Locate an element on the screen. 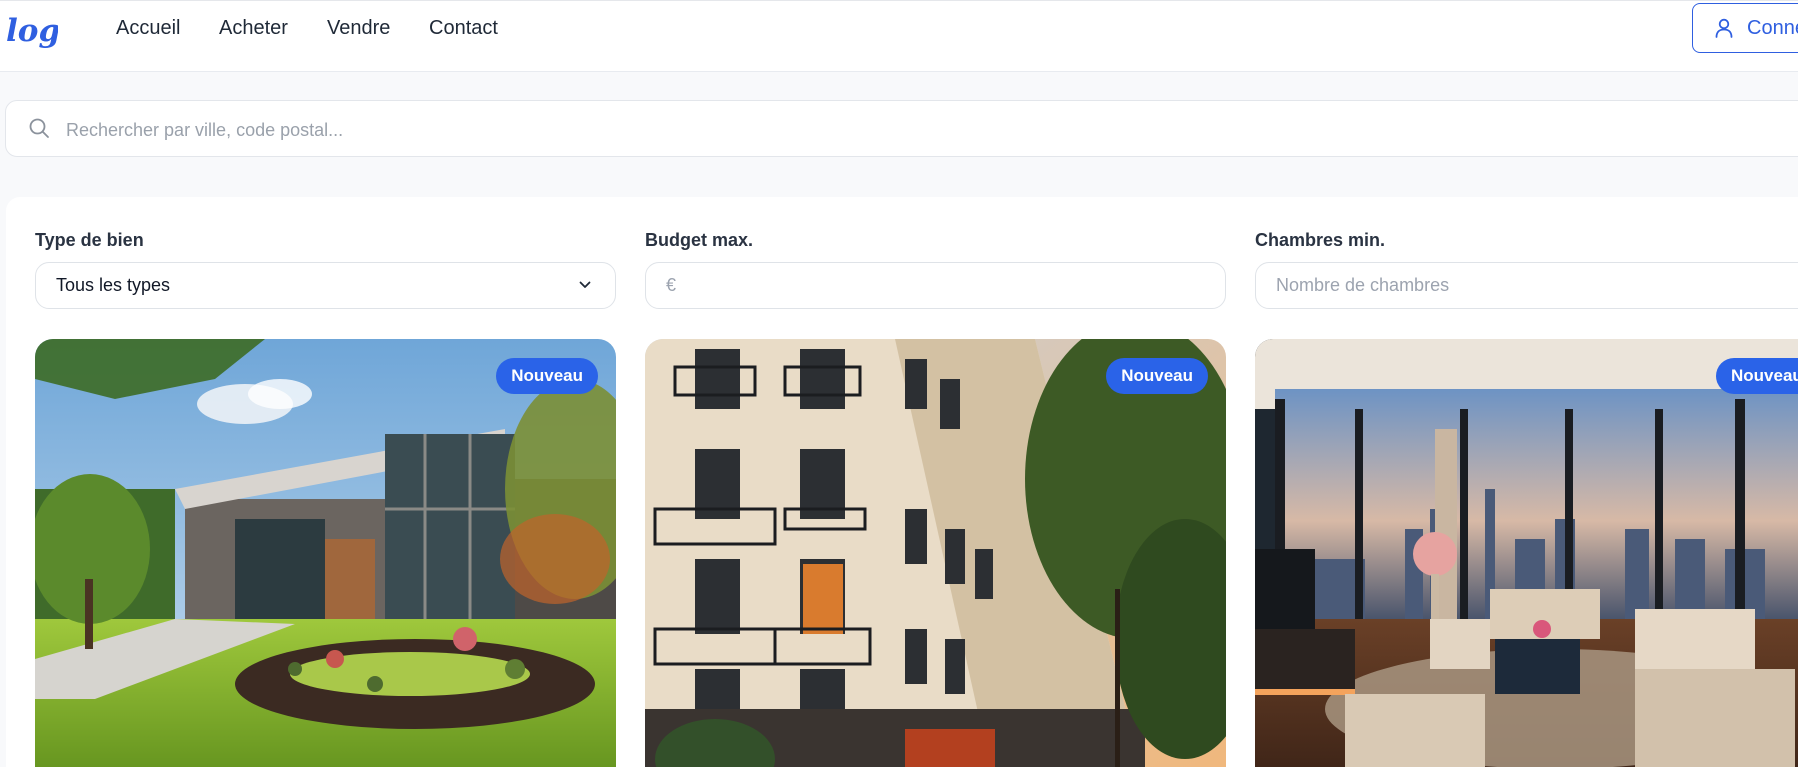 The height and width of the screenshot is (767, 1798). search-icon is located at coordinates (39, 128).